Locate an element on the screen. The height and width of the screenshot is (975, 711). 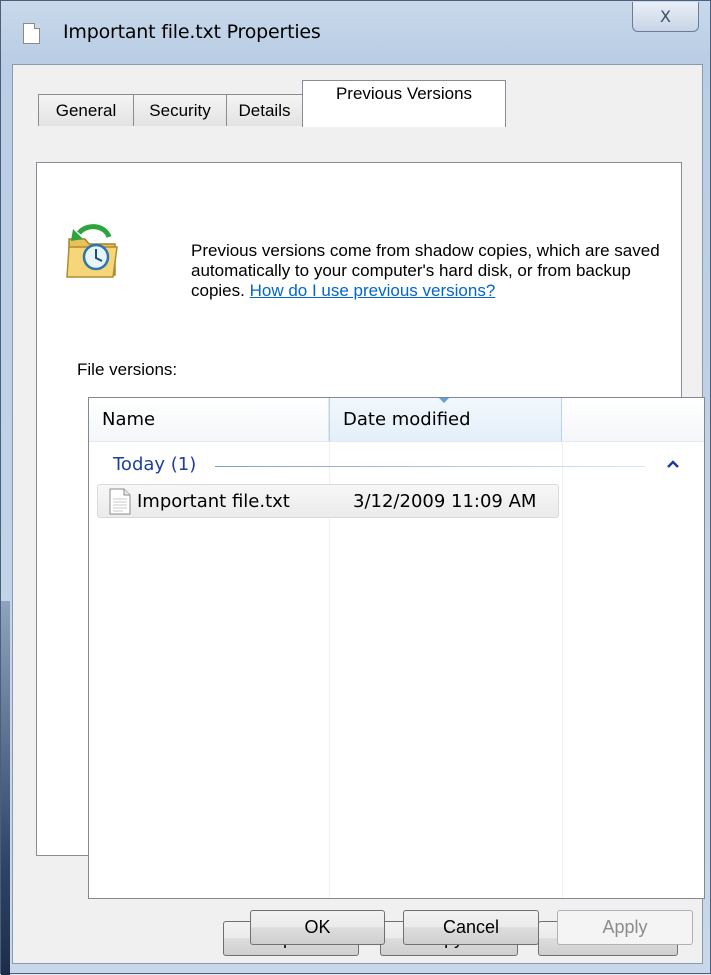
column-header-name: Name is located at coordinates (209, 420).